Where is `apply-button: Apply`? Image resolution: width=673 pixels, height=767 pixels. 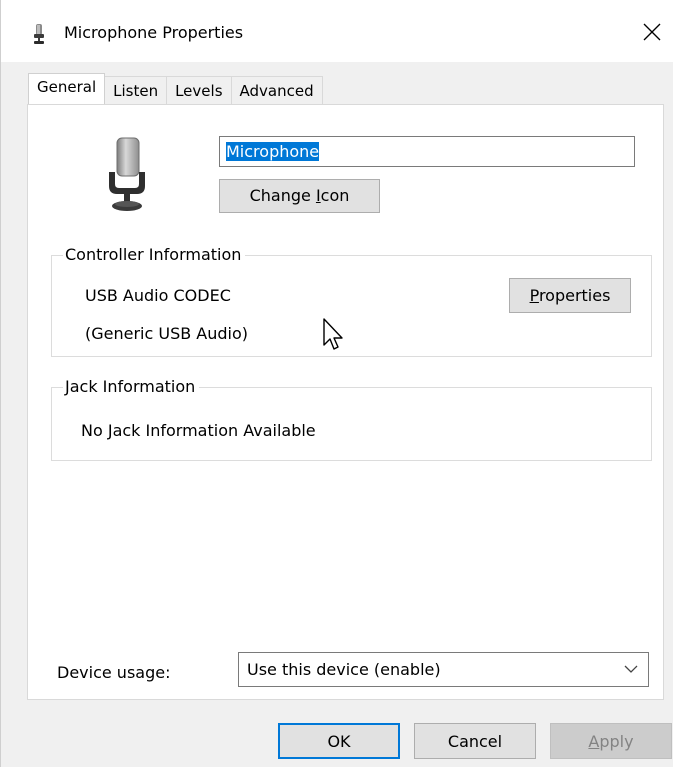 apply-button: Apply is located at coordinates (611, 741).